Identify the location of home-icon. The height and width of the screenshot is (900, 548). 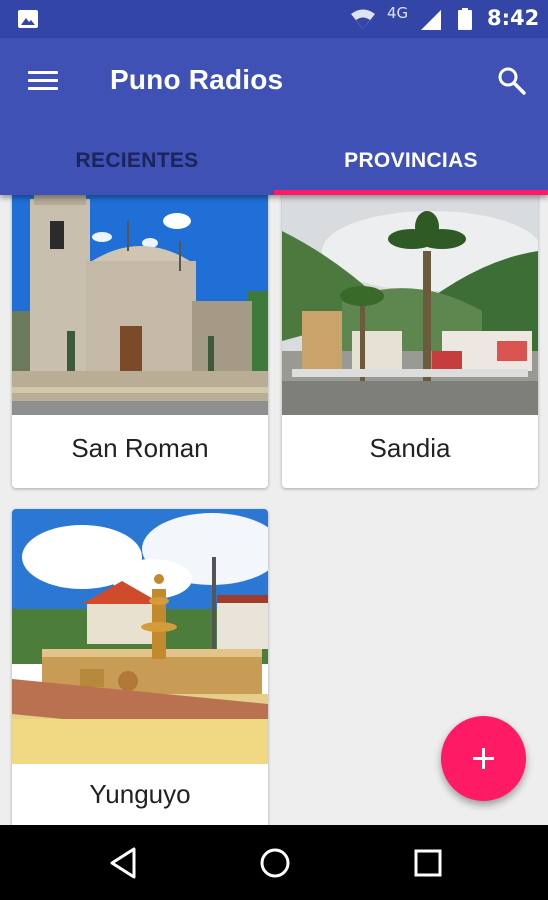
(275, 863).